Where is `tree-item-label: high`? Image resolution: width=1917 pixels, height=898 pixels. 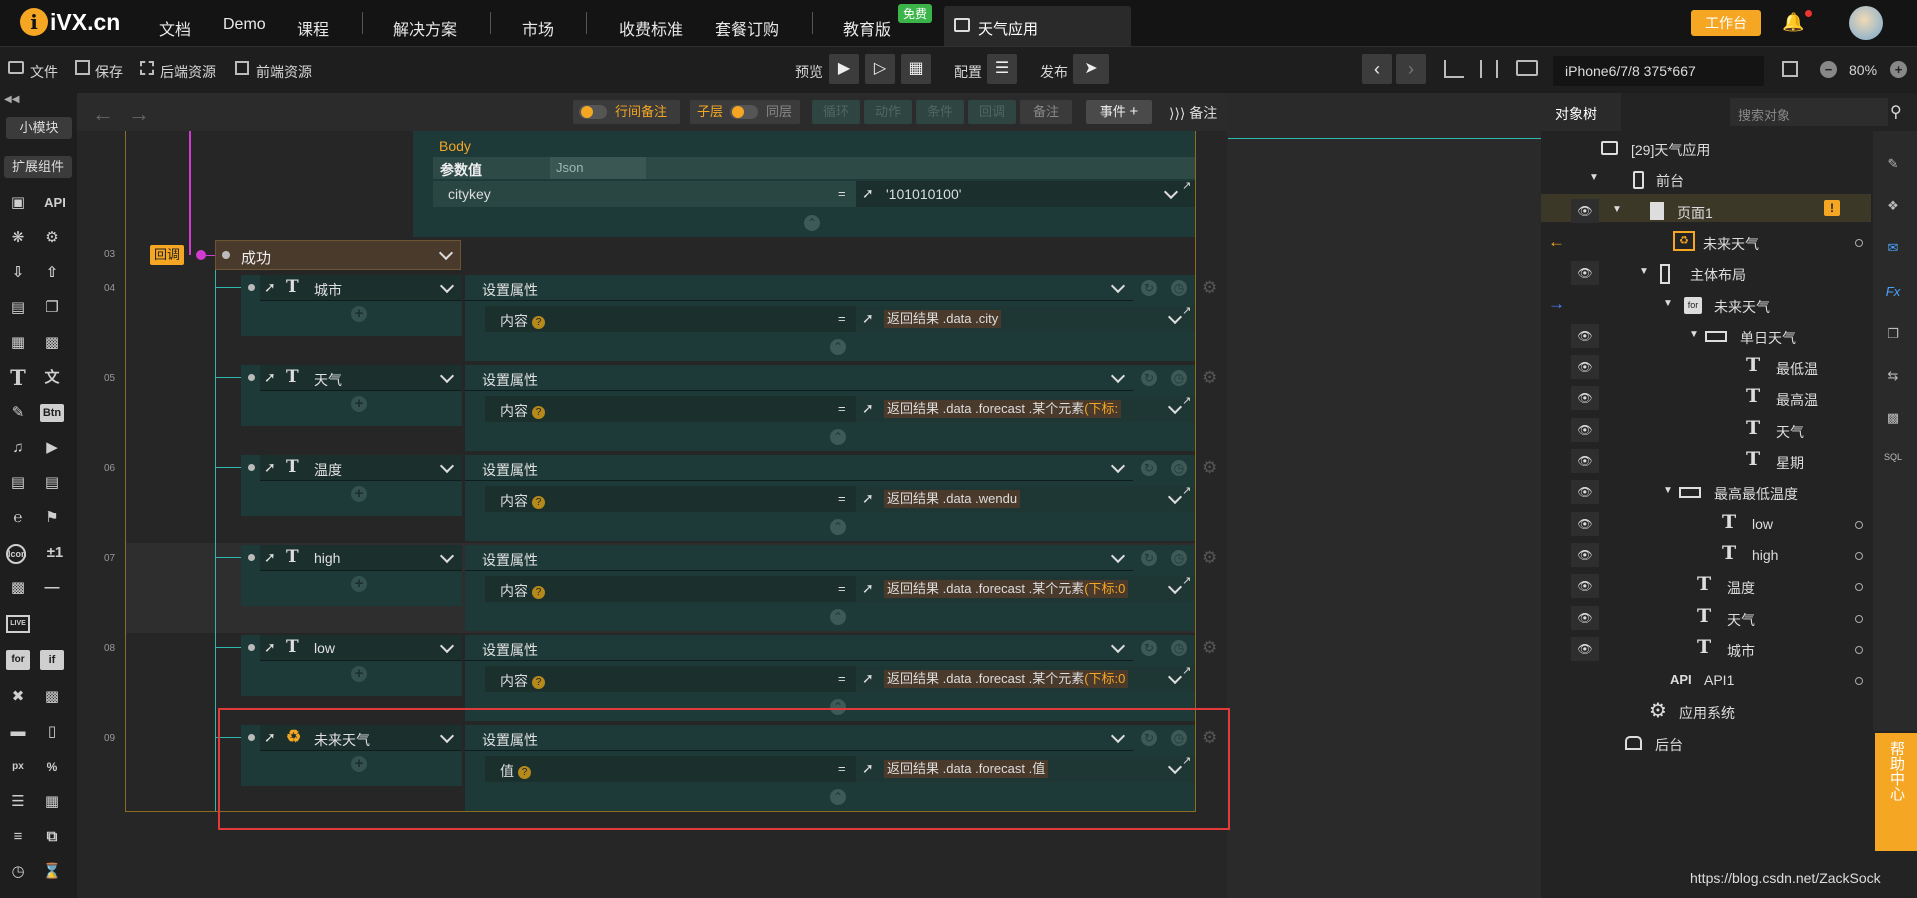
tree-item-label: high is located at coordinates (1765, 555).